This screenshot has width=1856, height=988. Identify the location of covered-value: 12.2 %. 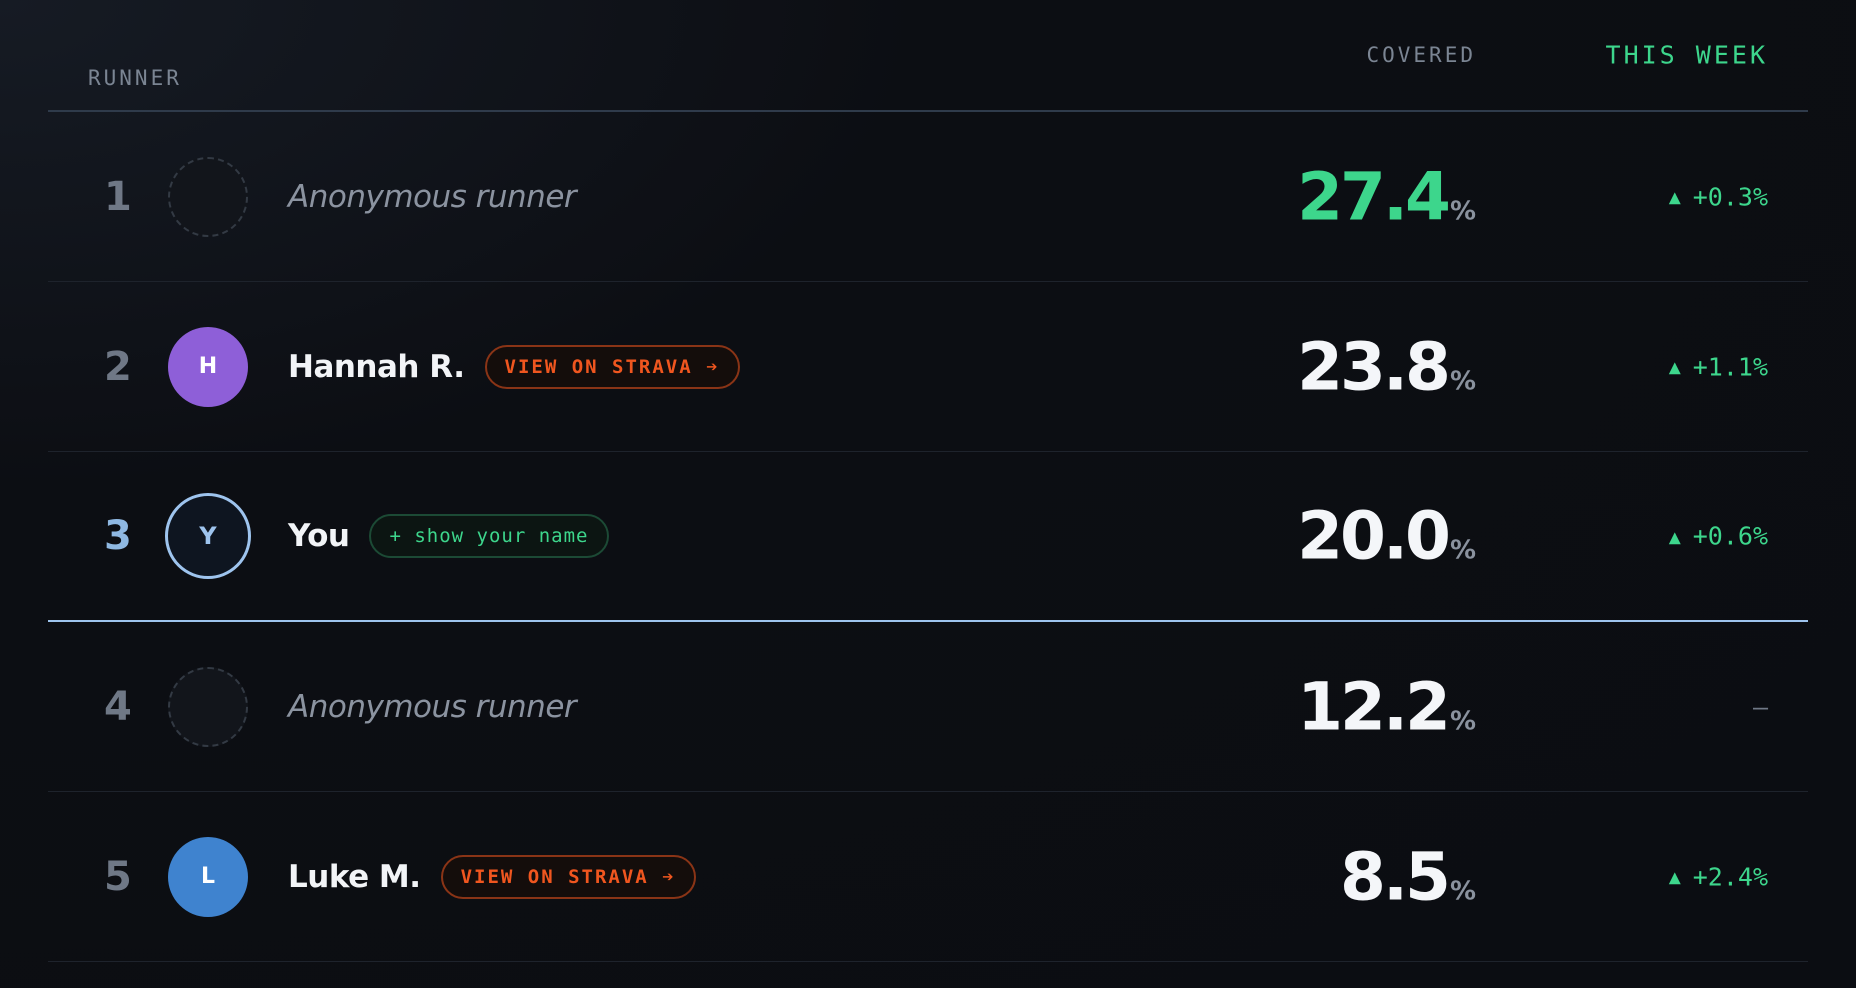
(1386, 706).